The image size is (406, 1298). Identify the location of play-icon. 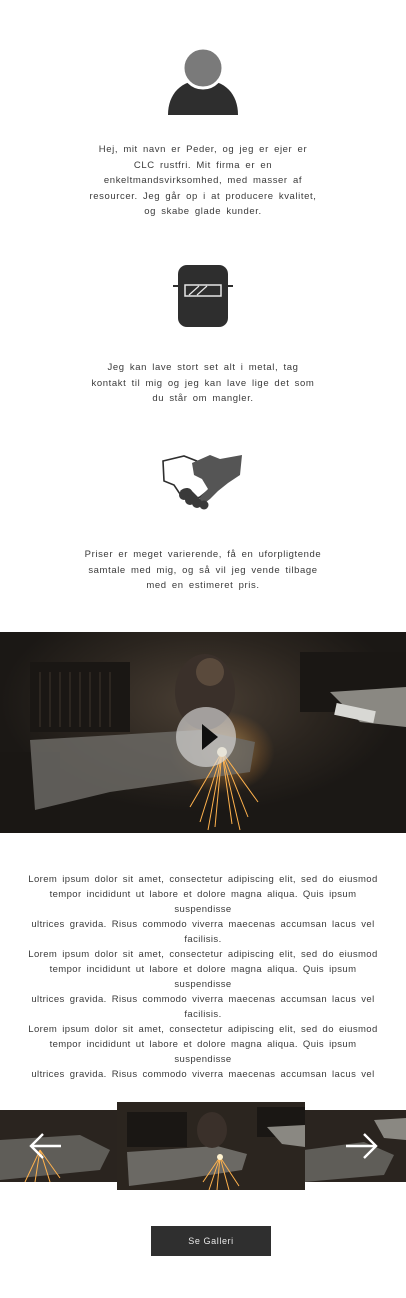
(206, 737).